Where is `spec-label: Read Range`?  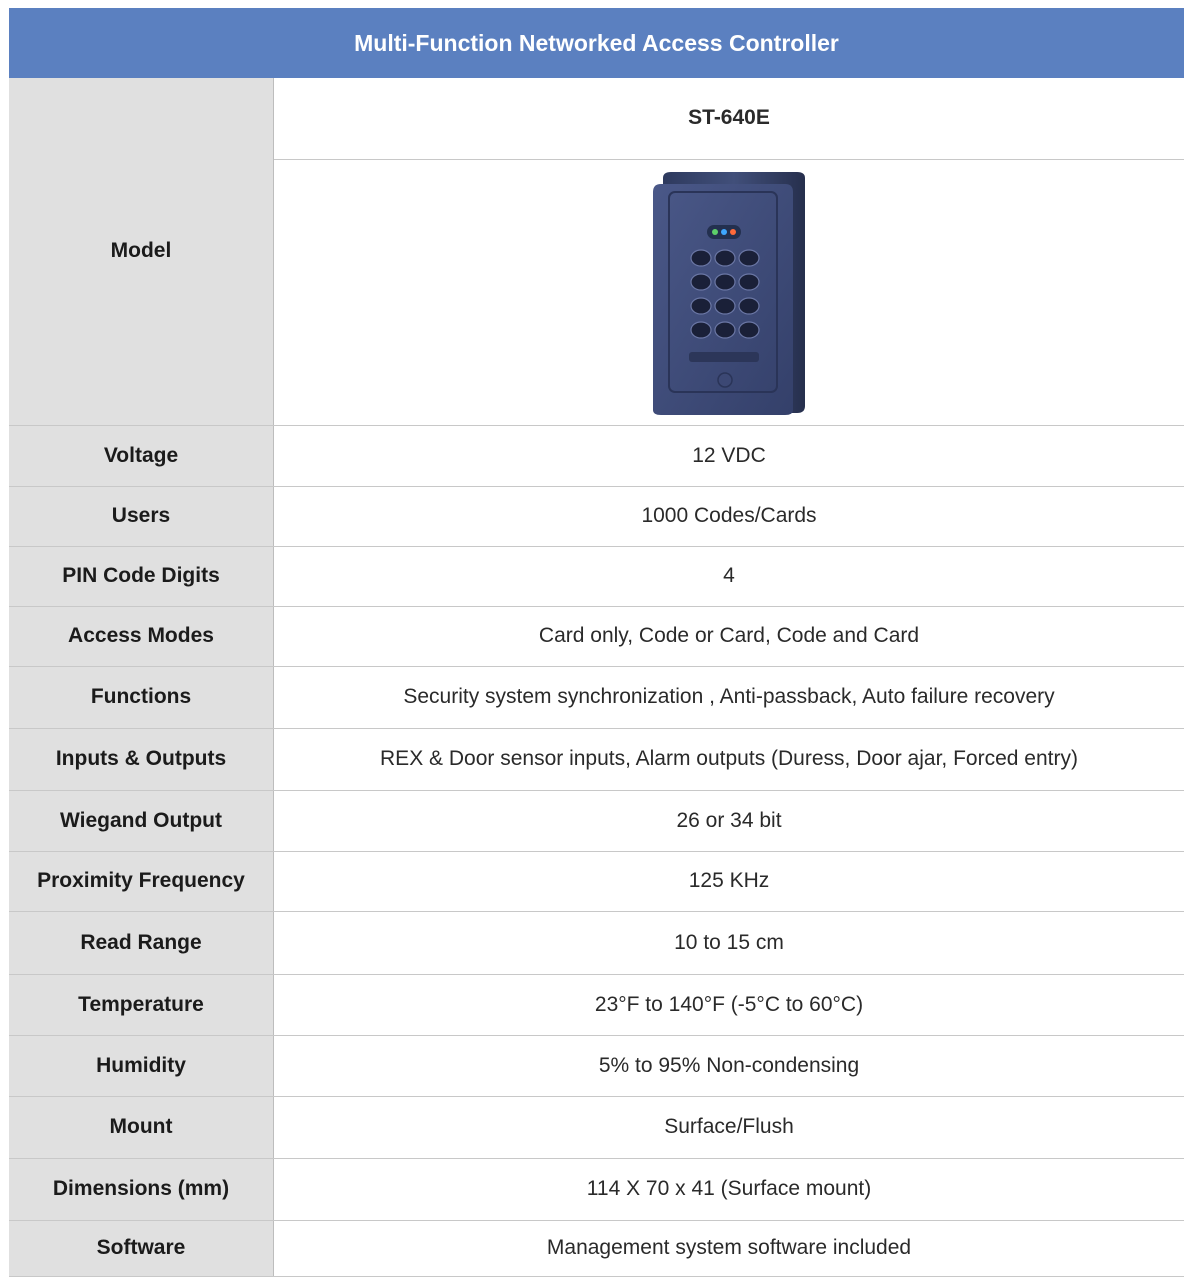 spec-label: Read Range is located at coordinates (141, 942).